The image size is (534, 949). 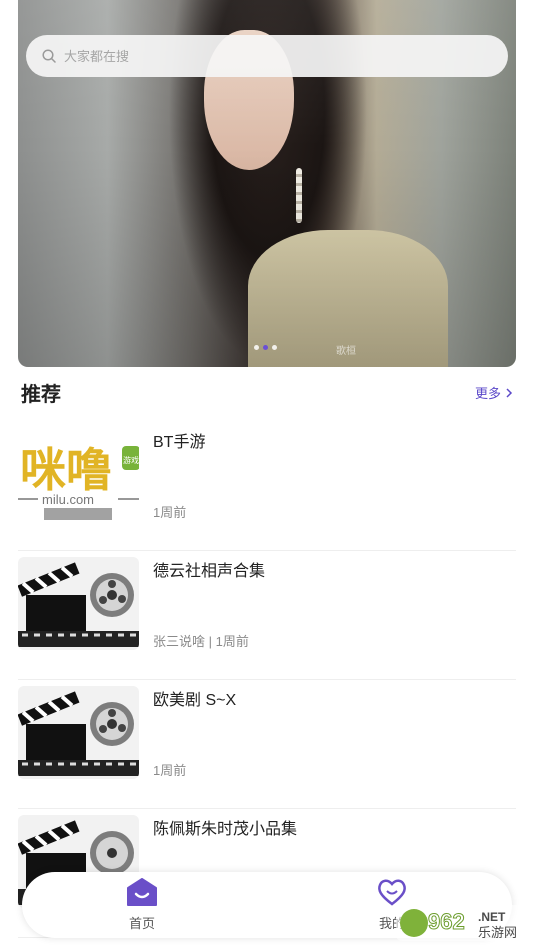 I want to click on section-title: 推荐, so click(x=41, y=395).